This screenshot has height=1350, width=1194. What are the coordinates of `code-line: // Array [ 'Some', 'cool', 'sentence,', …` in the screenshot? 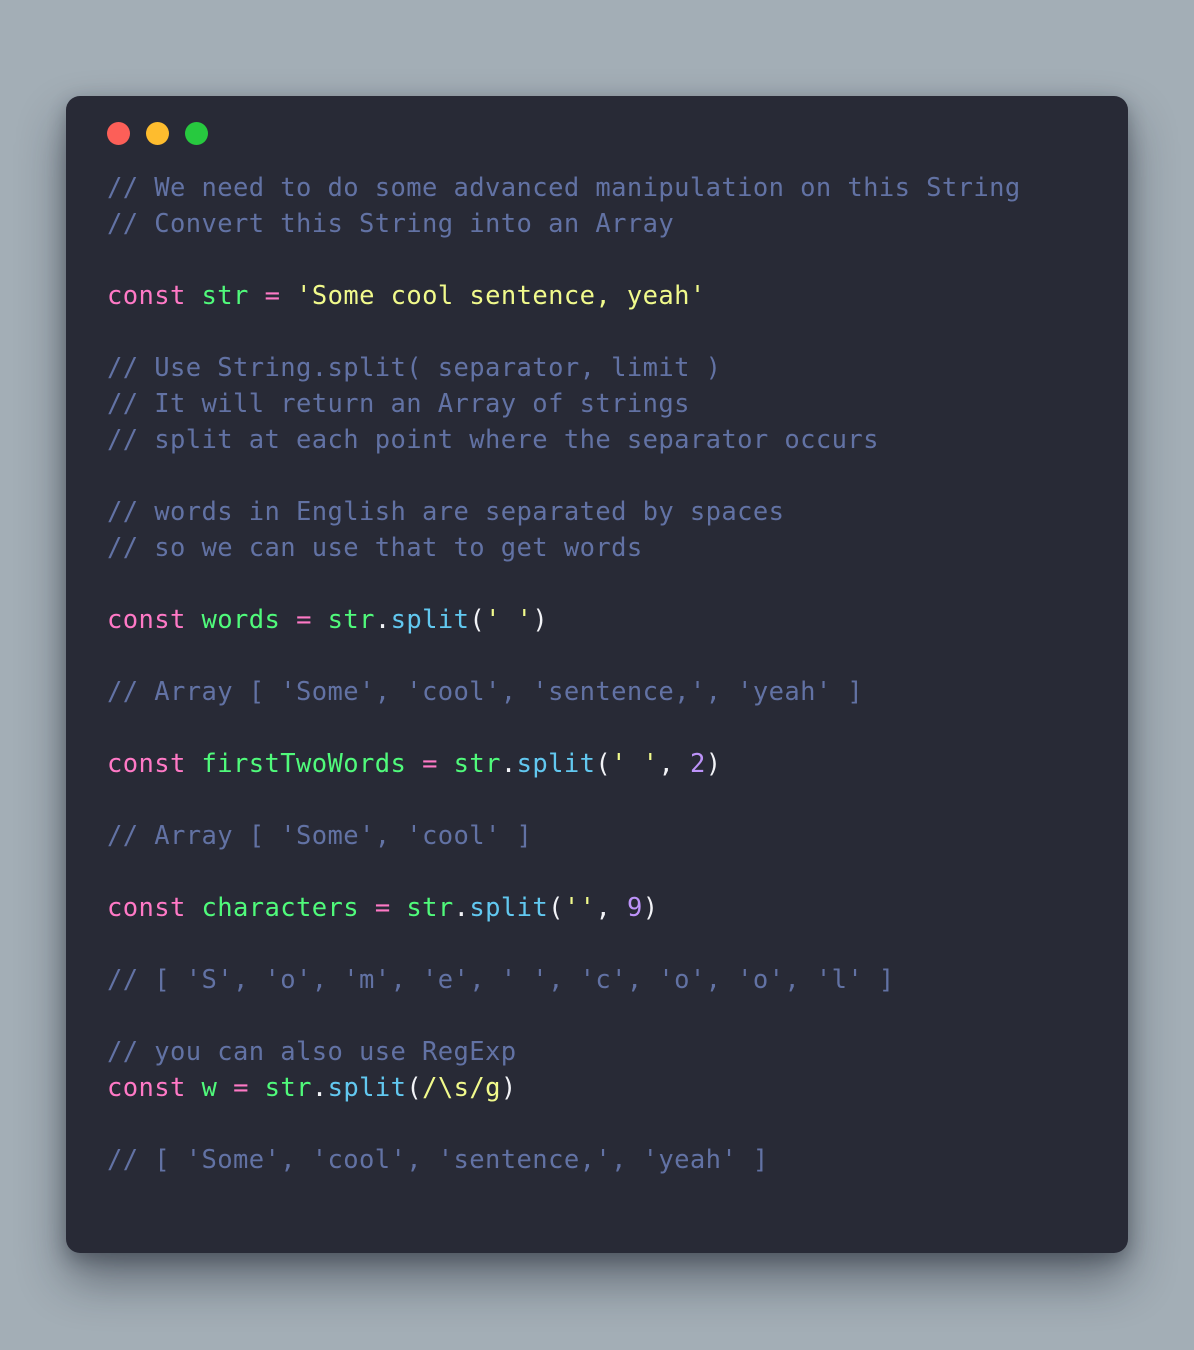 It's located at (617, 692).